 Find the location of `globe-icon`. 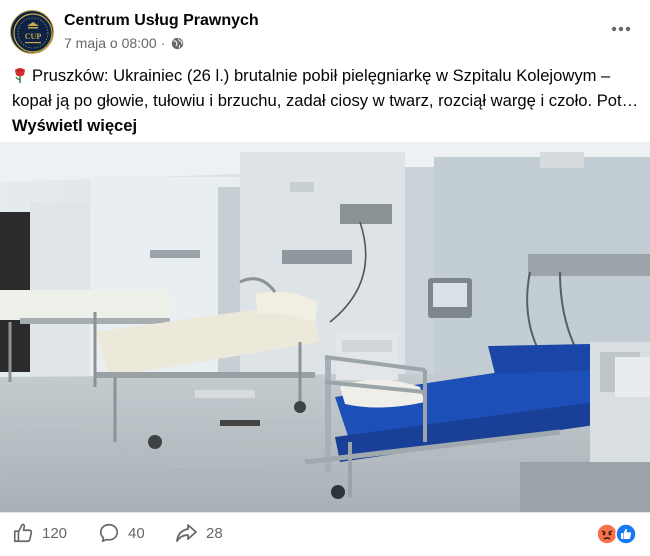

globe-icon is located at coordinates (177, 43).